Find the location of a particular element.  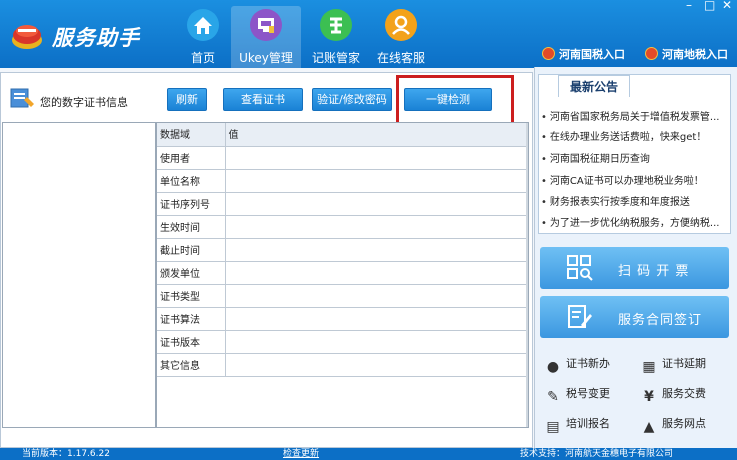

tax-id-change-link: ✎ 税号变更 is located at coordinates (577, 395).